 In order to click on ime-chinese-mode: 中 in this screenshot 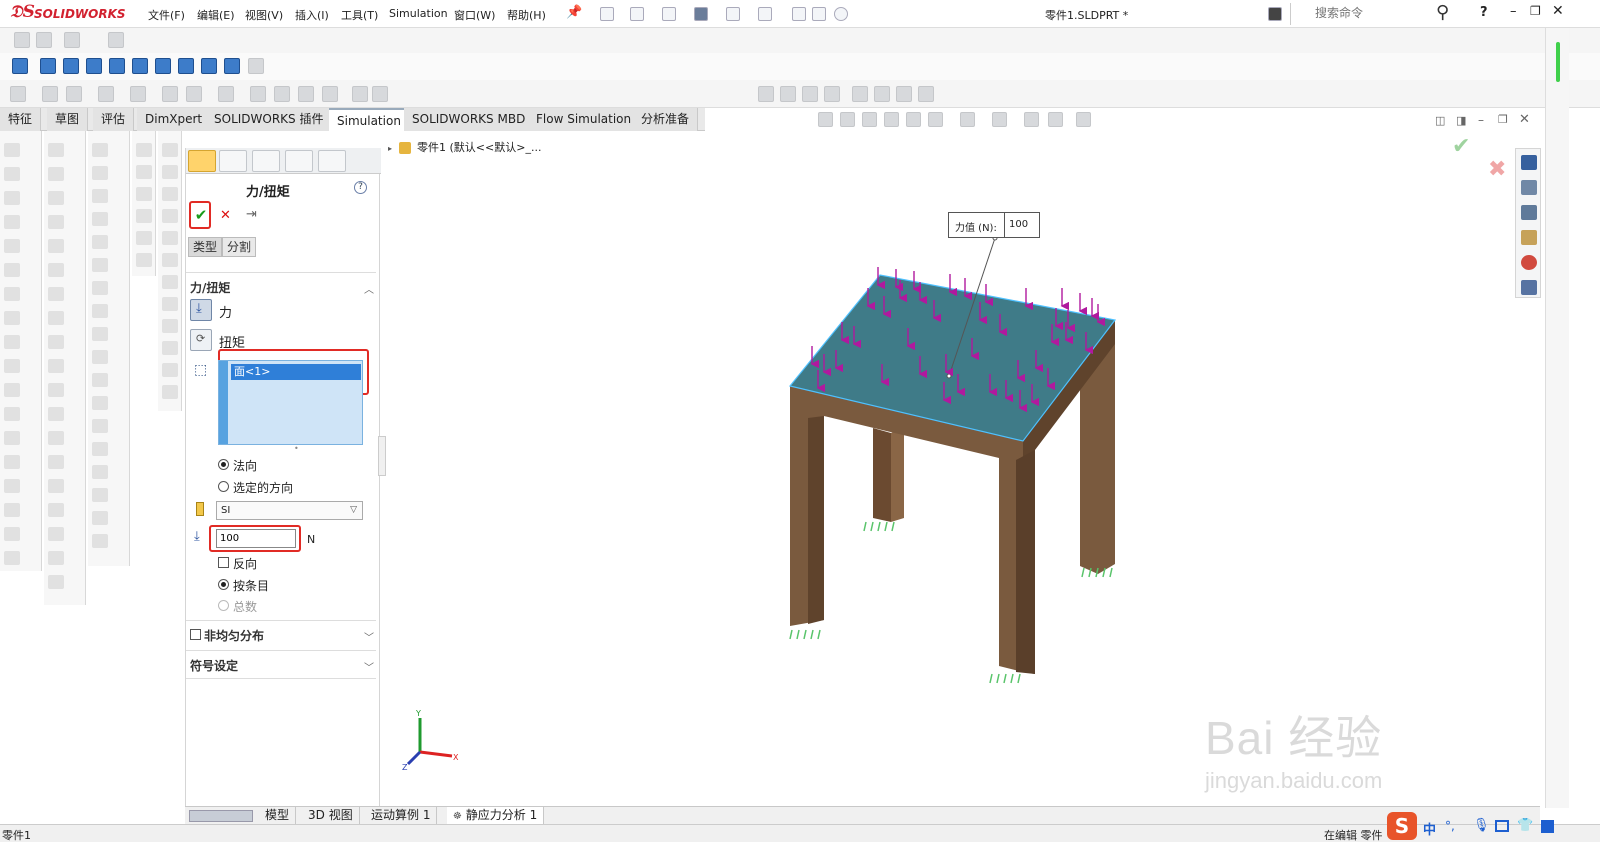, I will do `click(1429, 828)`.